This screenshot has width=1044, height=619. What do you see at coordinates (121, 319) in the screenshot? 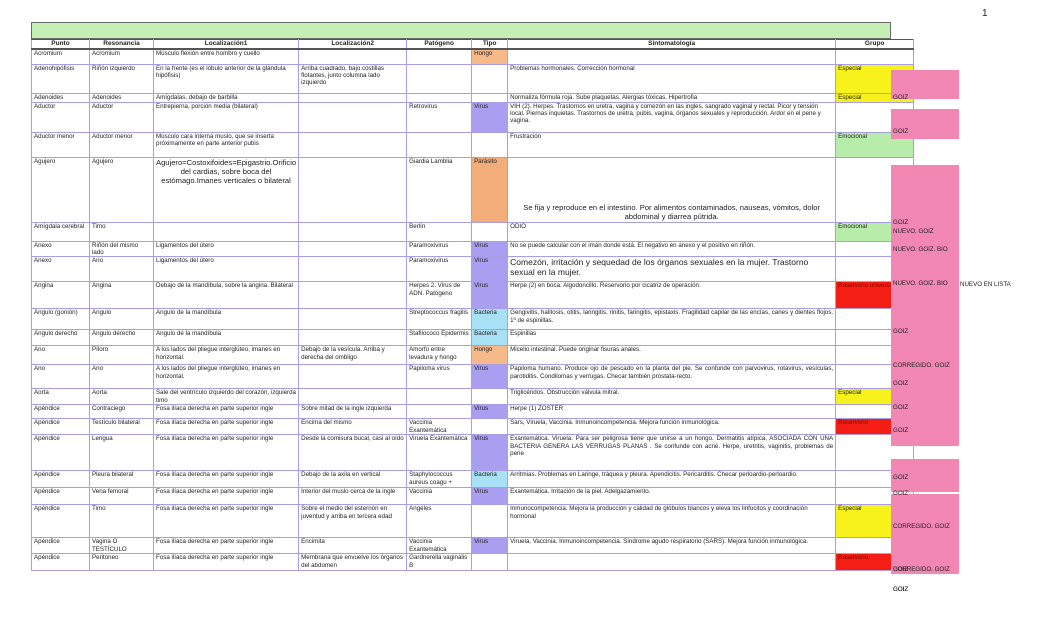
I see `cell-resonancia: Ángulo` at bounding box center [121, 319].